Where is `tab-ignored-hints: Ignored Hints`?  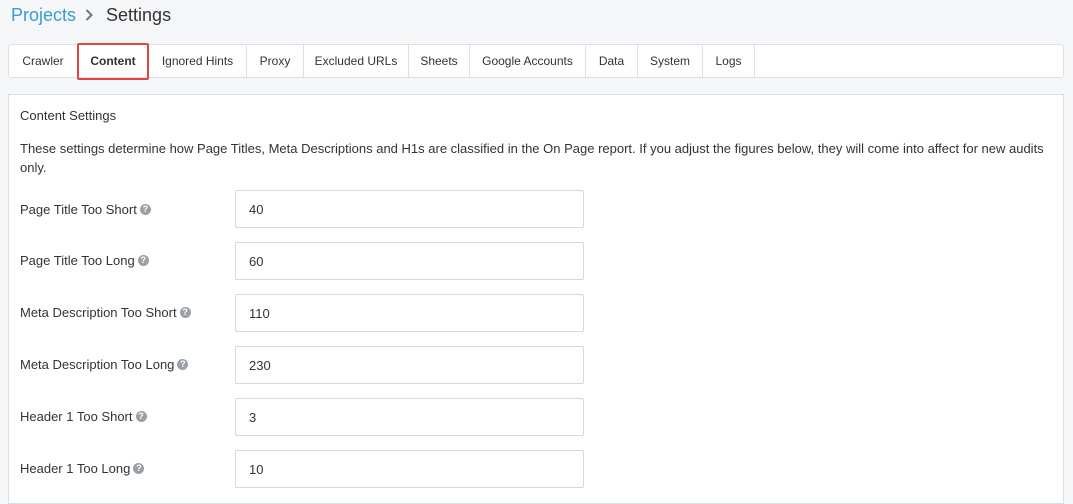
tab-ignored-hints: Ignored Hints is located at coordinates (198, 61).